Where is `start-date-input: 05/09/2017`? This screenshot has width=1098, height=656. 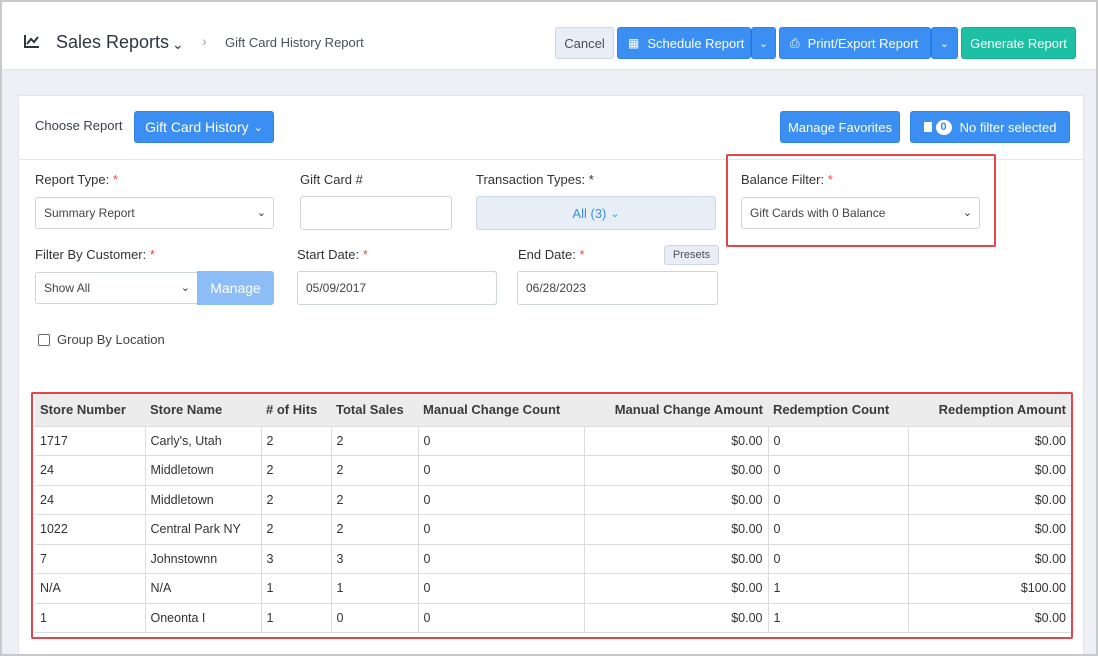
start-date-input: 05/09/2017 is located at coordinates (397, 288).